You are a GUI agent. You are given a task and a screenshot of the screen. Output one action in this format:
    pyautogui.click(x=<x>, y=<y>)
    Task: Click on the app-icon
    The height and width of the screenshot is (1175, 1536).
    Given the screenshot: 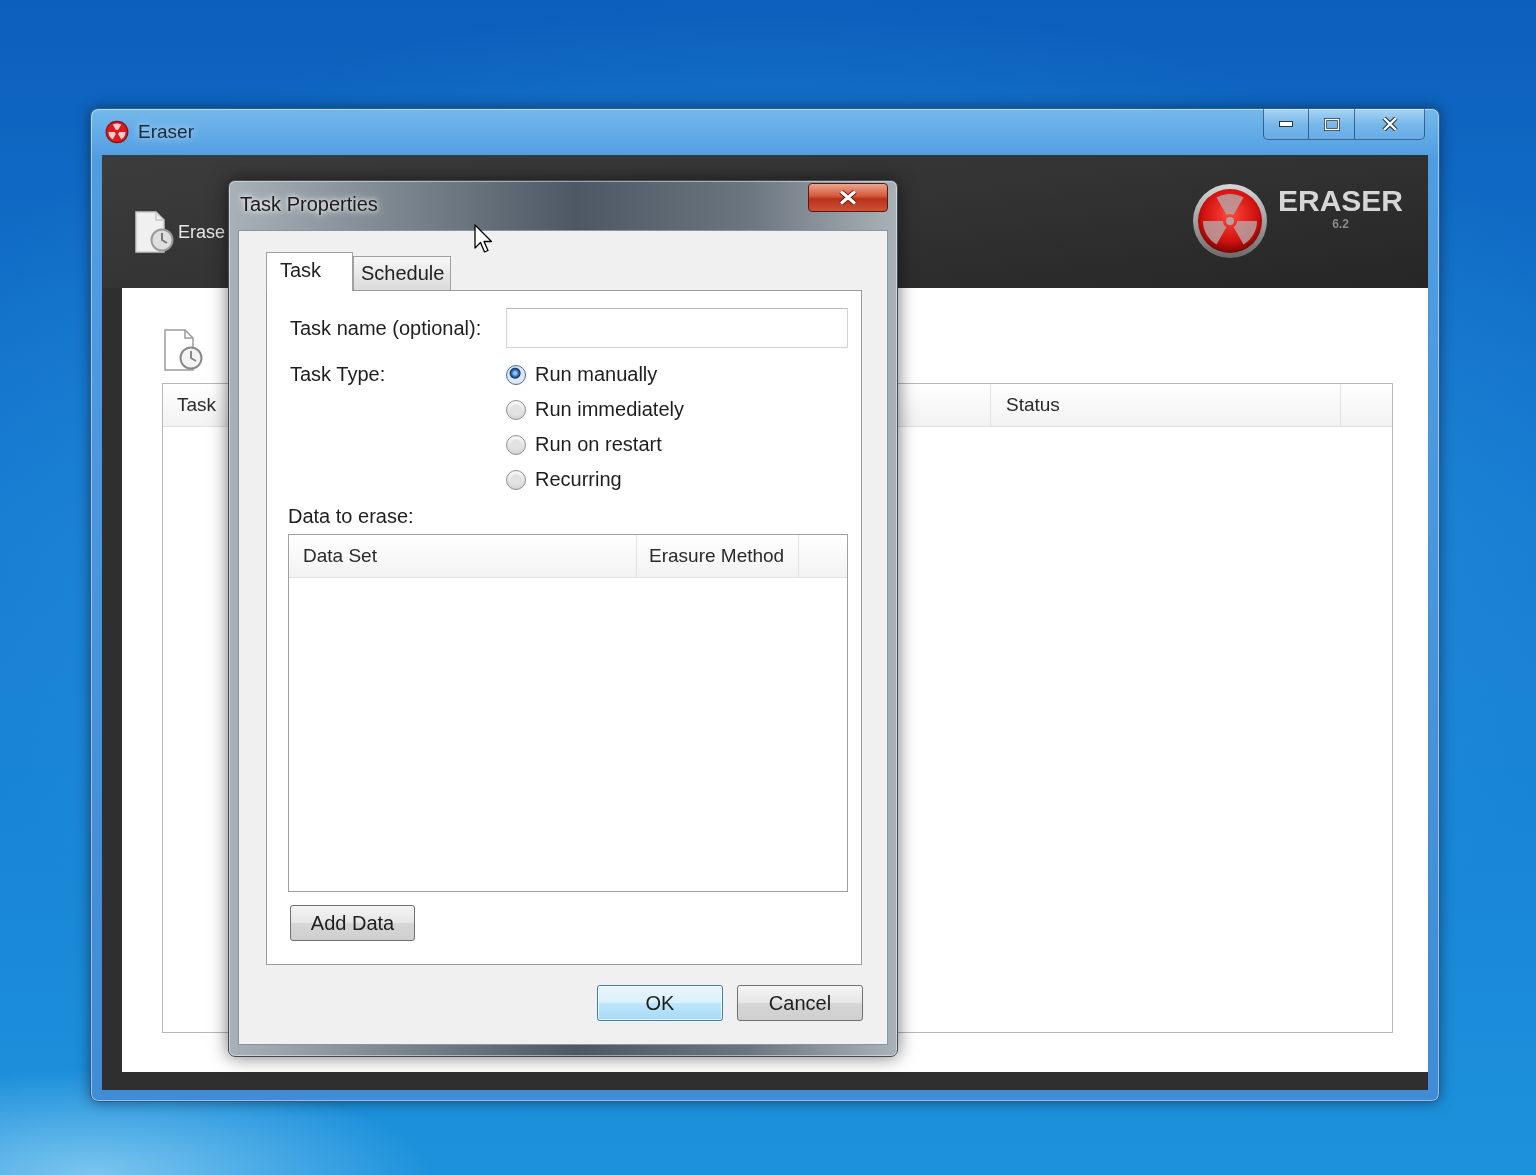 What is the action you would take?
    pyautogui.click(x=117, y=132)
    